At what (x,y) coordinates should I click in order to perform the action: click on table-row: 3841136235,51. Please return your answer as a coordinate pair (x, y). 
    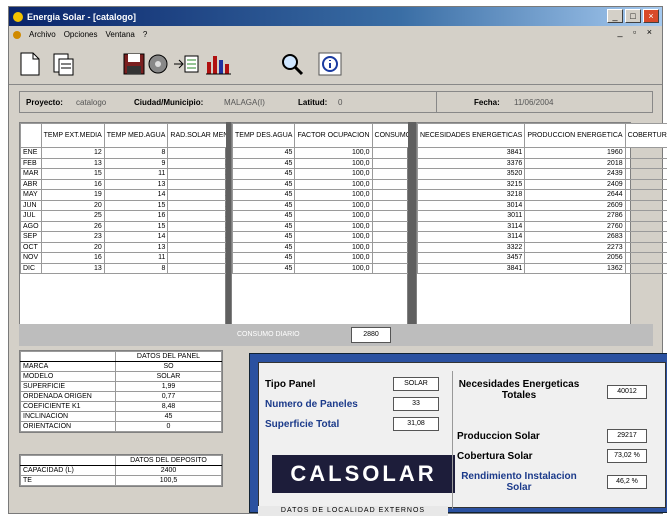
    Looking at the image, I should click on (541, 268).